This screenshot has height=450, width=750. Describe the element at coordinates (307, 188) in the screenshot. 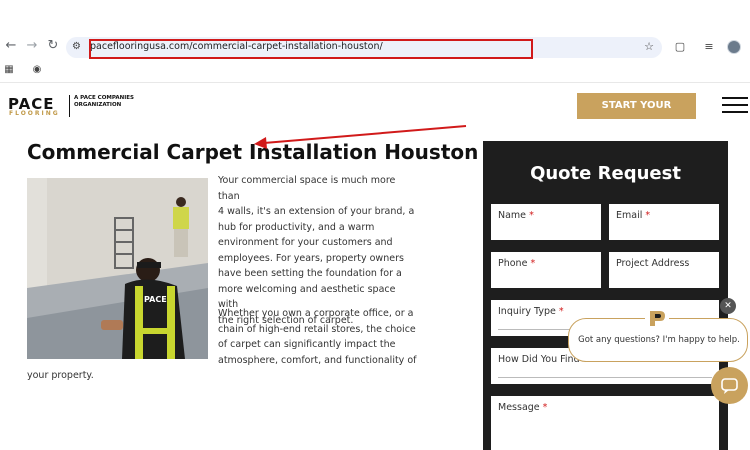

I see `text-line: Your commercial space is much more than` at that location.